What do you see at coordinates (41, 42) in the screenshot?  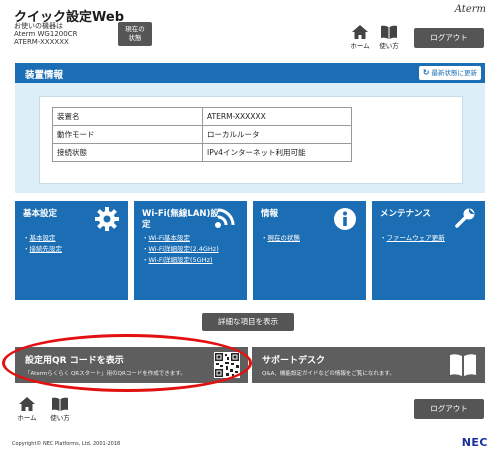 I see `device-name: ATERM-XXXXXX` at bounding box center [41, 42].